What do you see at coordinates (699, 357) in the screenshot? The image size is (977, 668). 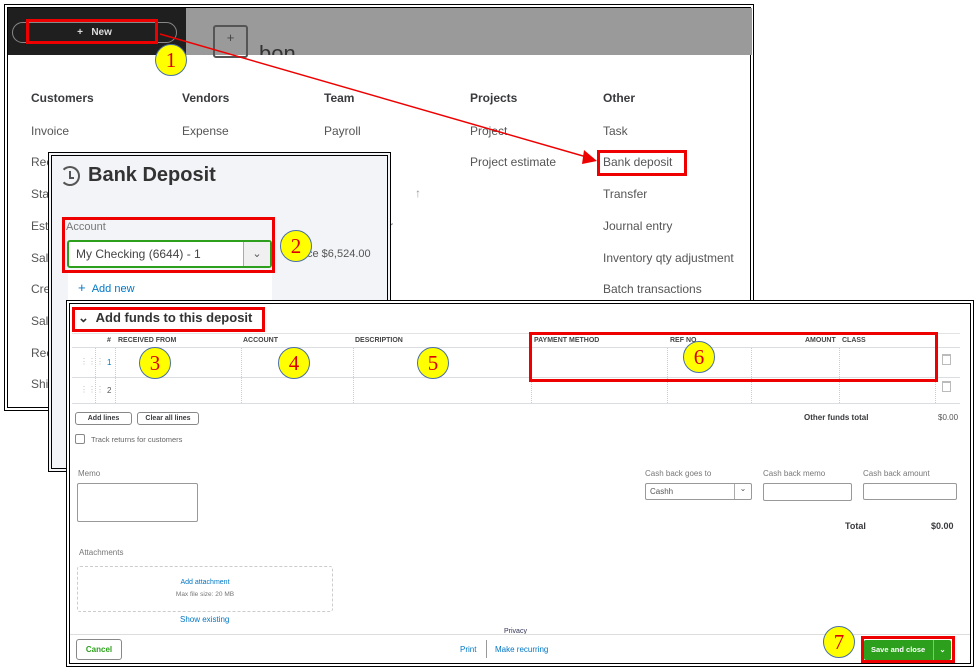 I see `callout-6: 6` at bounding box center [699, 357].